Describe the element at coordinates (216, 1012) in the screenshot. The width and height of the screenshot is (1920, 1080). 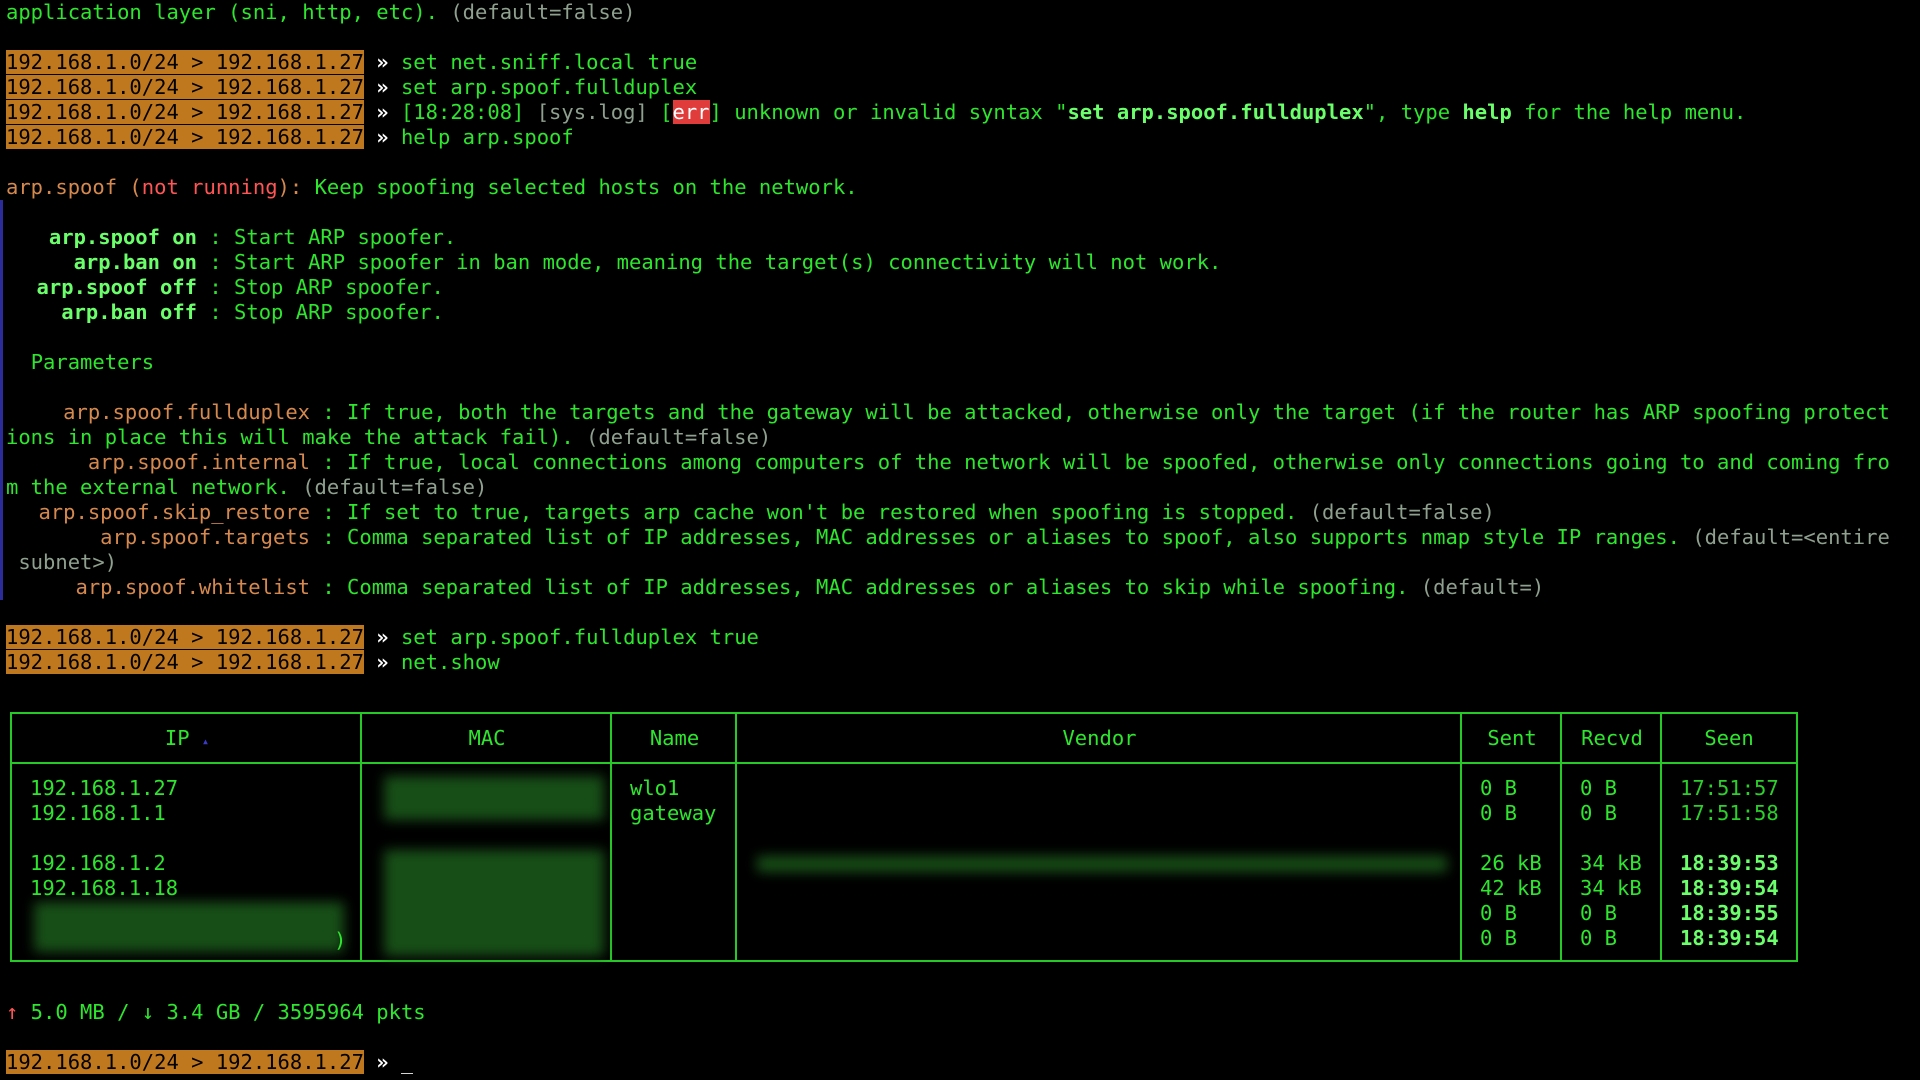
I see `traffic-stats: ↑ 5.0 MB / ↓ 3.4 GB / 3595964 pkts` at that location.